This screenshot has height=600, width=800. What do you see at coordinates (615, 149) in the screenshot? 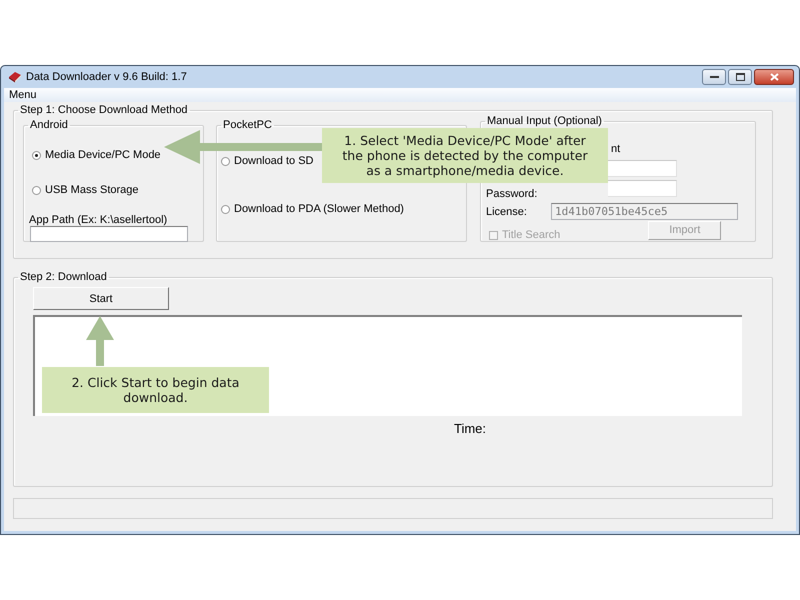
I see `field-label: nt` at bounding box center [615, 149].